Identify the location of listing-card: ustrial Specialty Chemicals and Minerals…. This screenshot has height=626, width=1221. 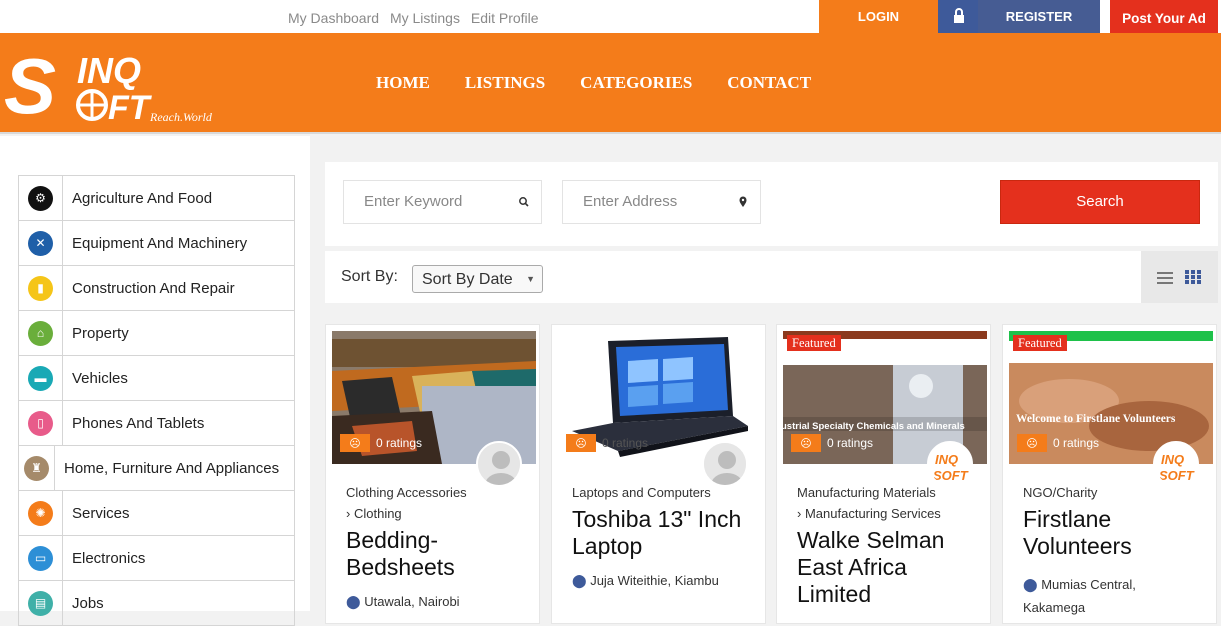
(883, 474).